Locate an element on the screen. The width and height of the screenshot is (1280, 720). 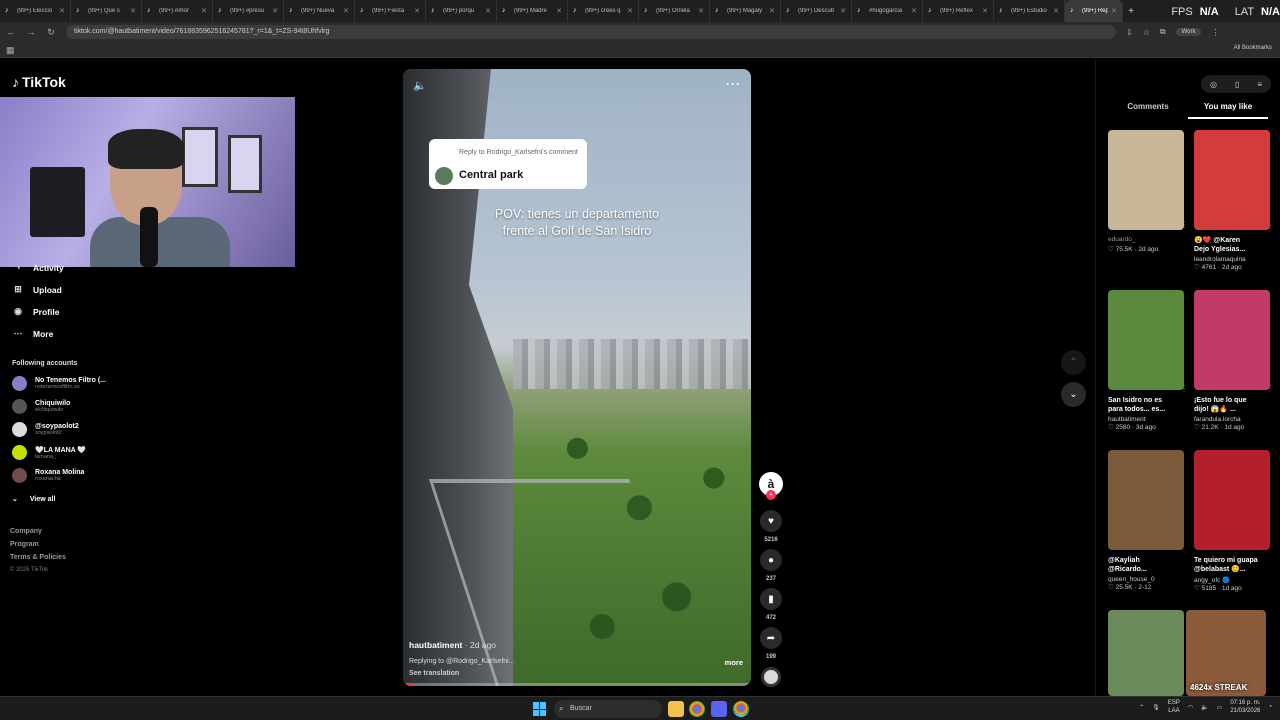
browser-tab: ♪ (99+) Reflex ✕ is located at coordinates (958, 11).